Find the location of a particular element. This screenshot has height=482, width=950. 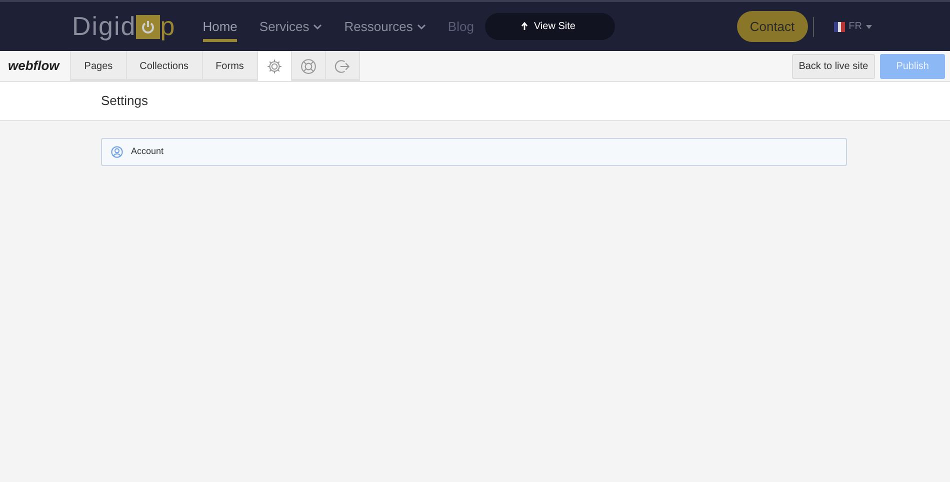

logout-icon is located at coordinates (342, 66).